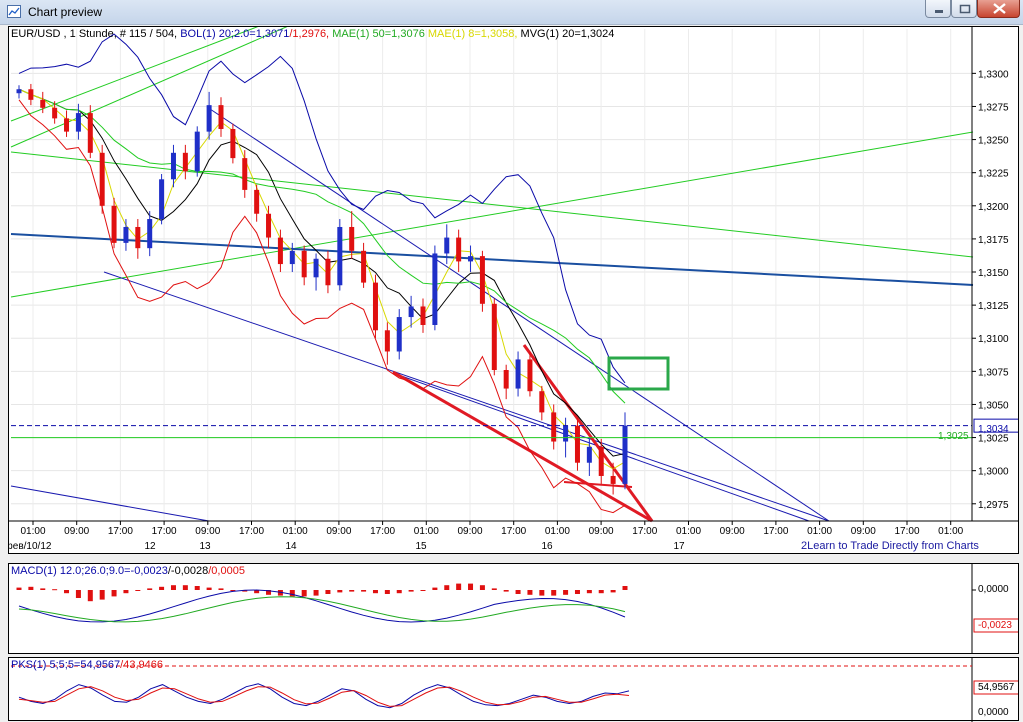  I want to click on macd-legend-v2: /-0,0028, so click(188, 571).